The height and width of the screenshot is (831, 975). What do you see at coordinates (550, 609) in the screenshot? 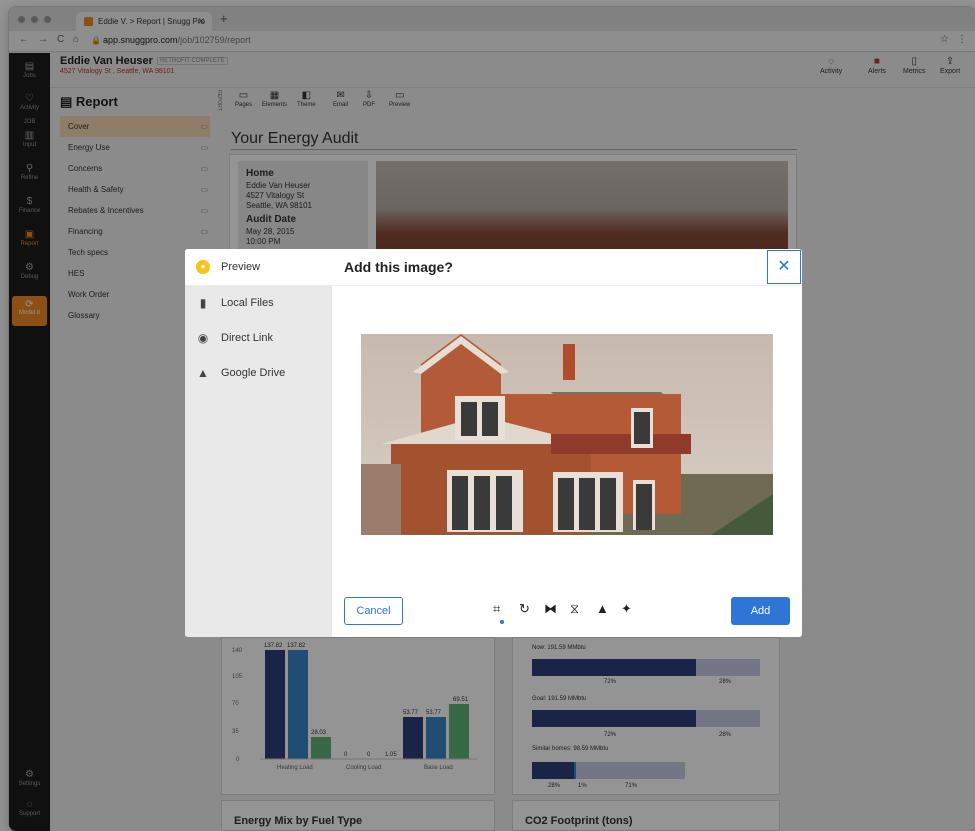
I see `flip-horizontal-icon: ⧓` at bounding box center [550, 609].